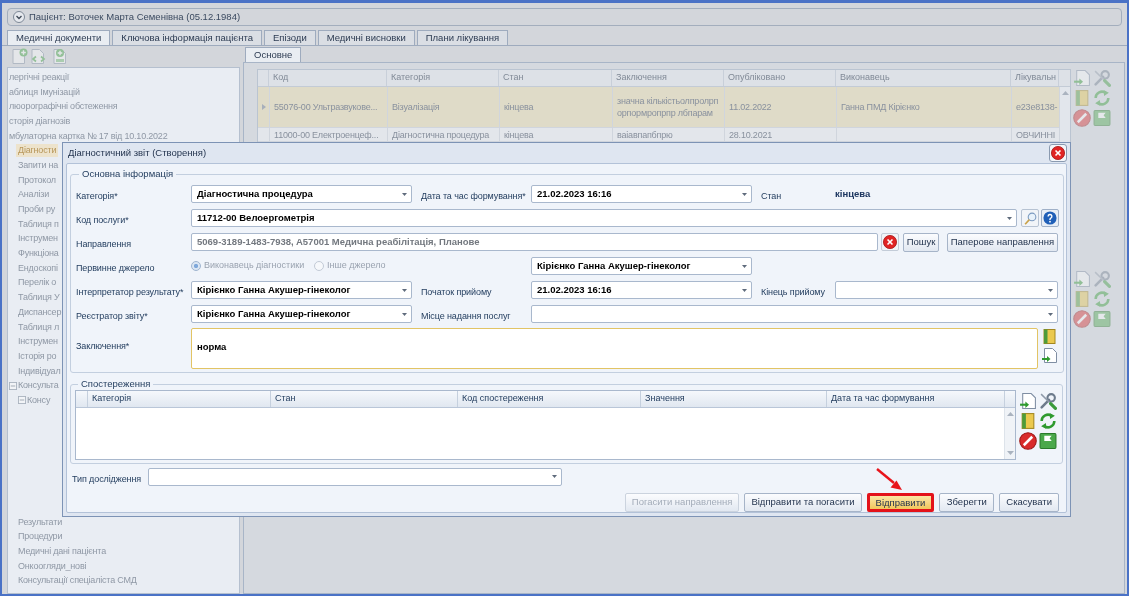 This screenshot has height=596, width=1129. Describe the element at coordinates (794, 314) in the screenshot. I see `place-dropdown` at that location.